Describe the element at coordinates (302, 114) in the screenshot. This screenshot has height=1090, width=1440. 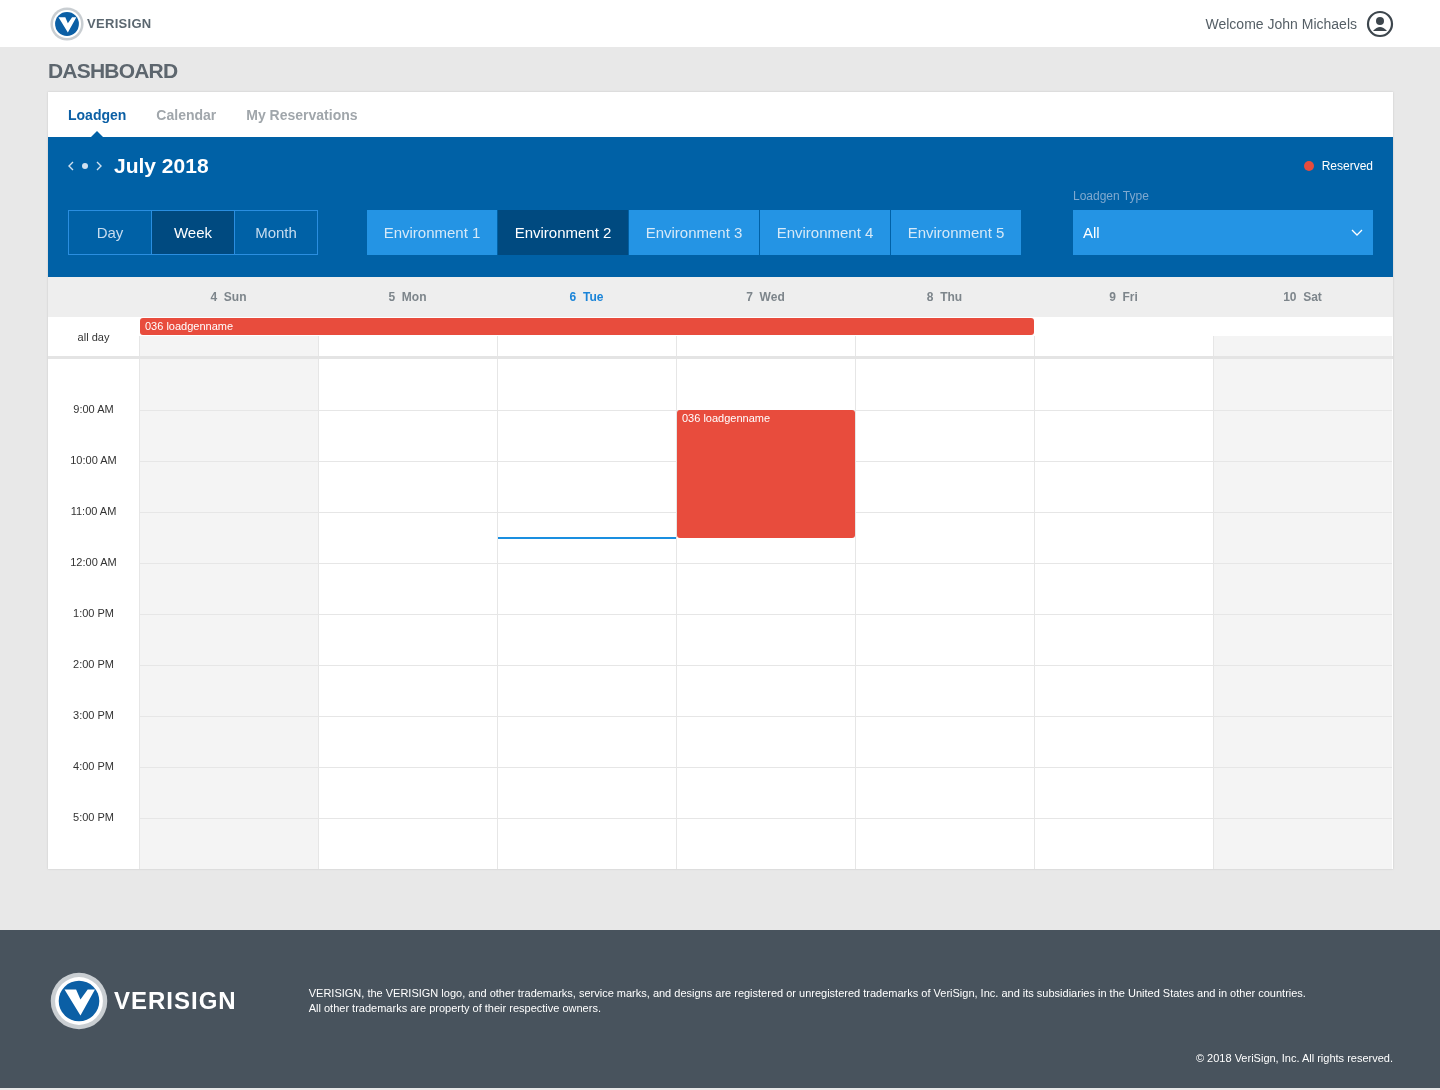
I see `tab: My Reservations` at that location.